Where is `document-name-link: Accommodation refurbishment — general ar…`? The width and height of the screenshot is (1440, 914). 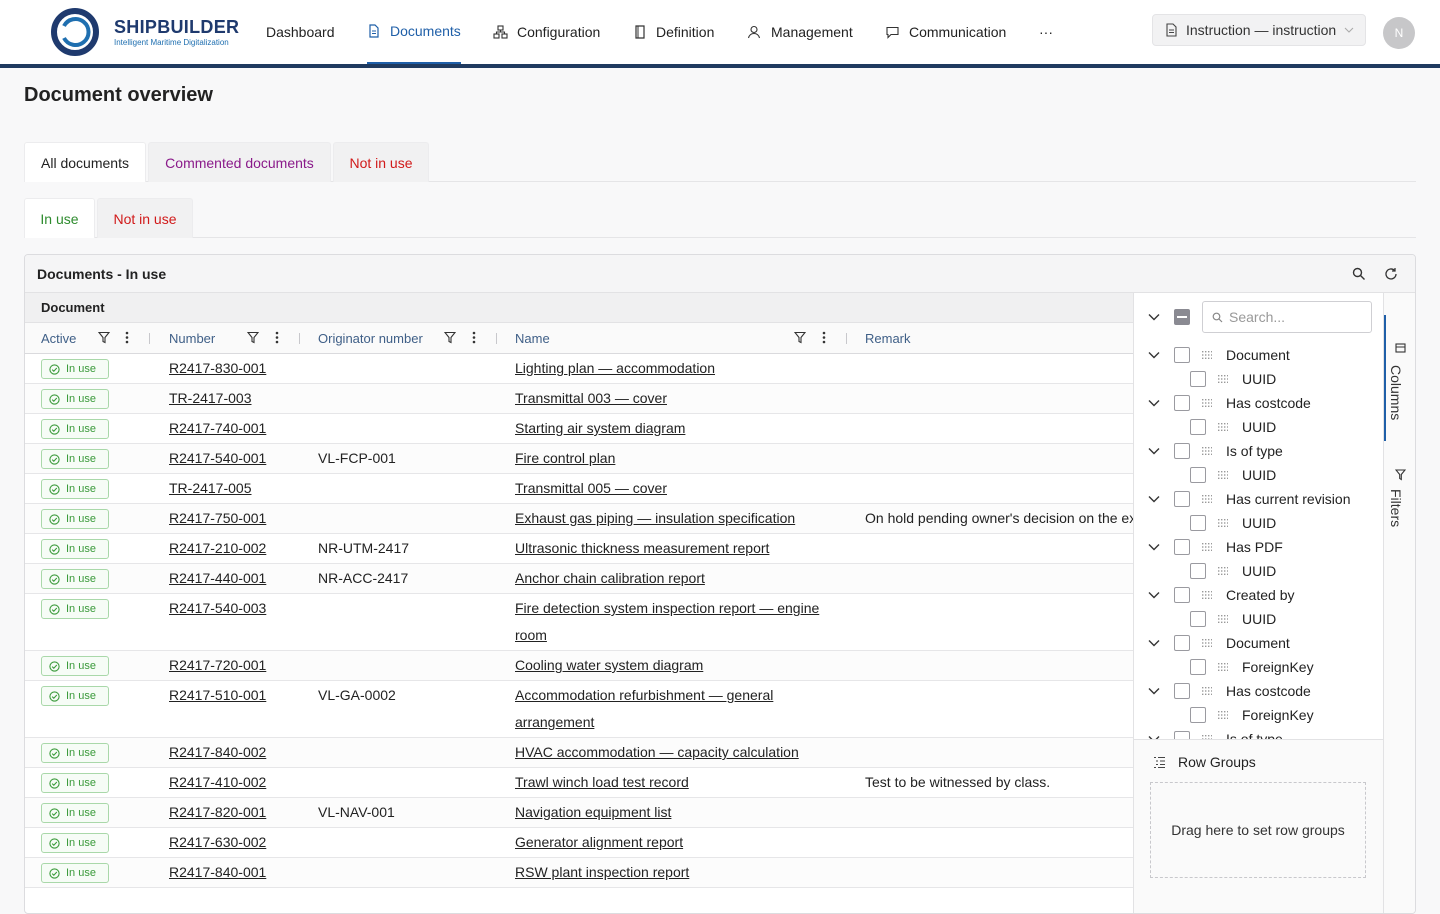
document-name-link: Accommodation refurbishment — general ar… is located at coordinates (675, 709).